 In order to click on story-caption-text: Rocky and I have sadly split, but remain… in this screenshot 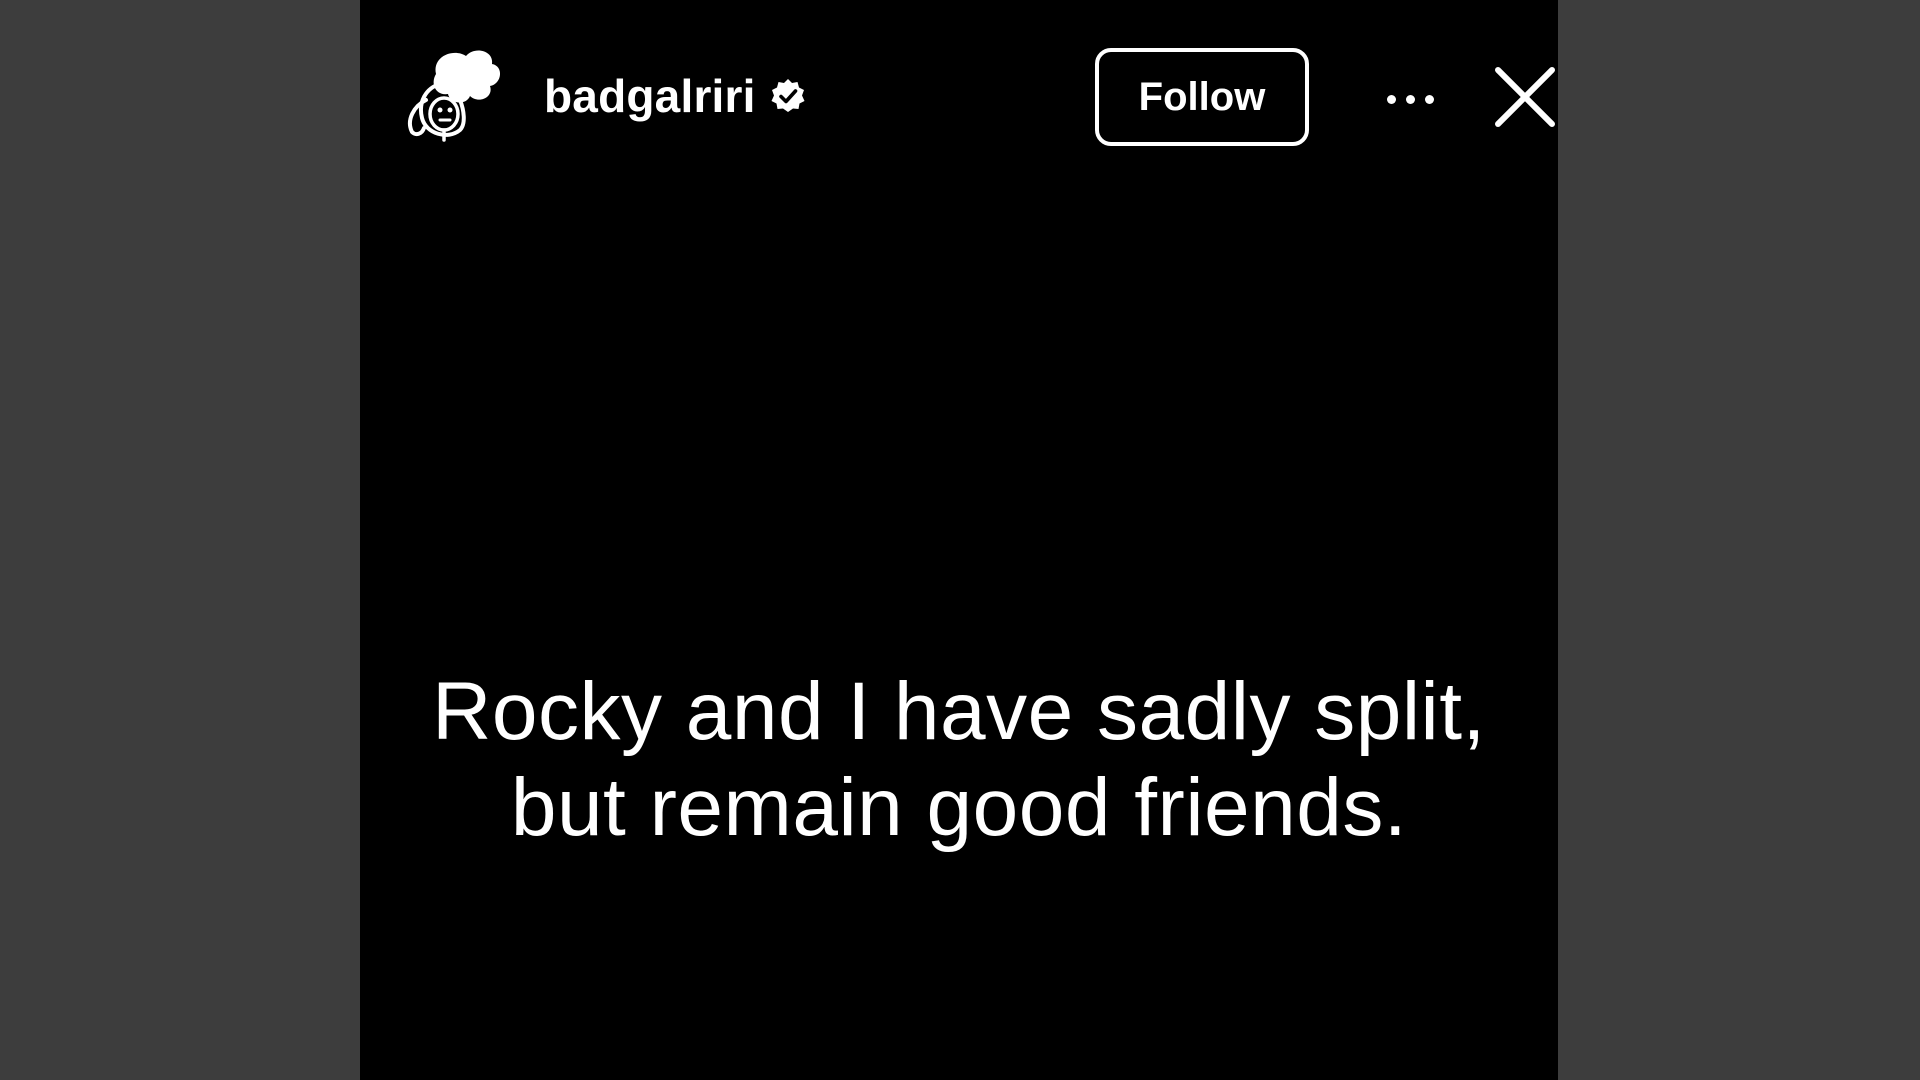, I will do `click(959, 760)`.